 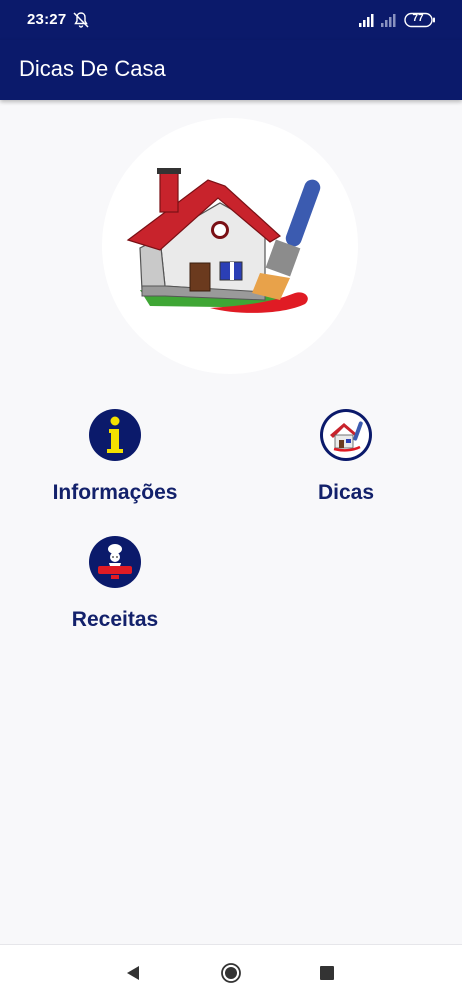 I want to click on house-icon, so click(x=346, y=435).